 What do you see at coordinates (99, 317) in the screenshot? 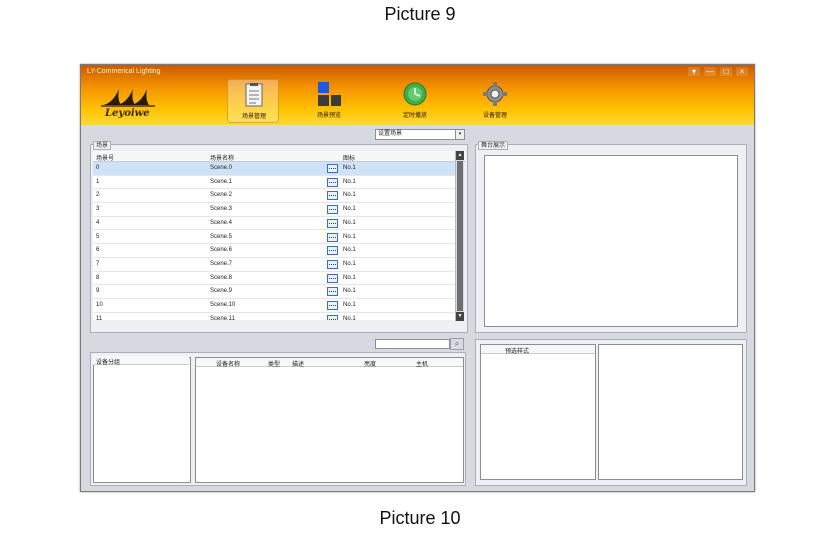
I see `scene-number: 11` at bounding box center [99, 317].